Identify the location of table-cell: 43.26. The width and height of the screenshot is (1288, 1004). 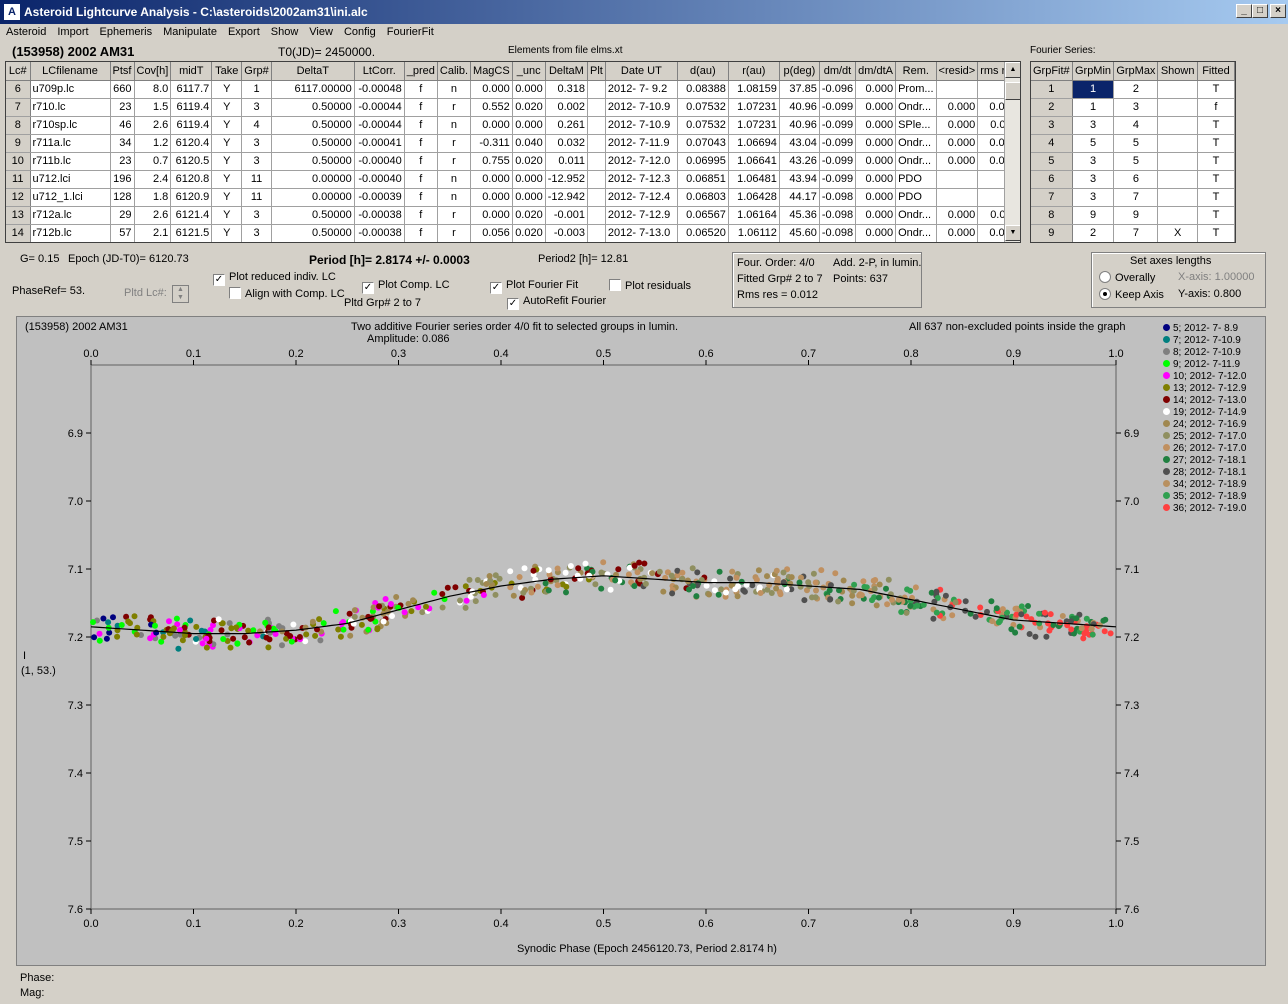
(799, 161).